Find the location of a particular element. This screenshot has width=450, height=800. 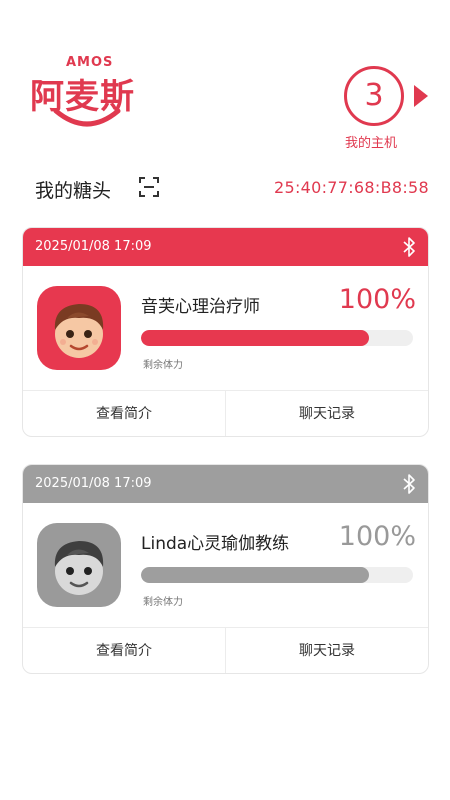

logo-smile-icon is located at coordinates (87, 117).